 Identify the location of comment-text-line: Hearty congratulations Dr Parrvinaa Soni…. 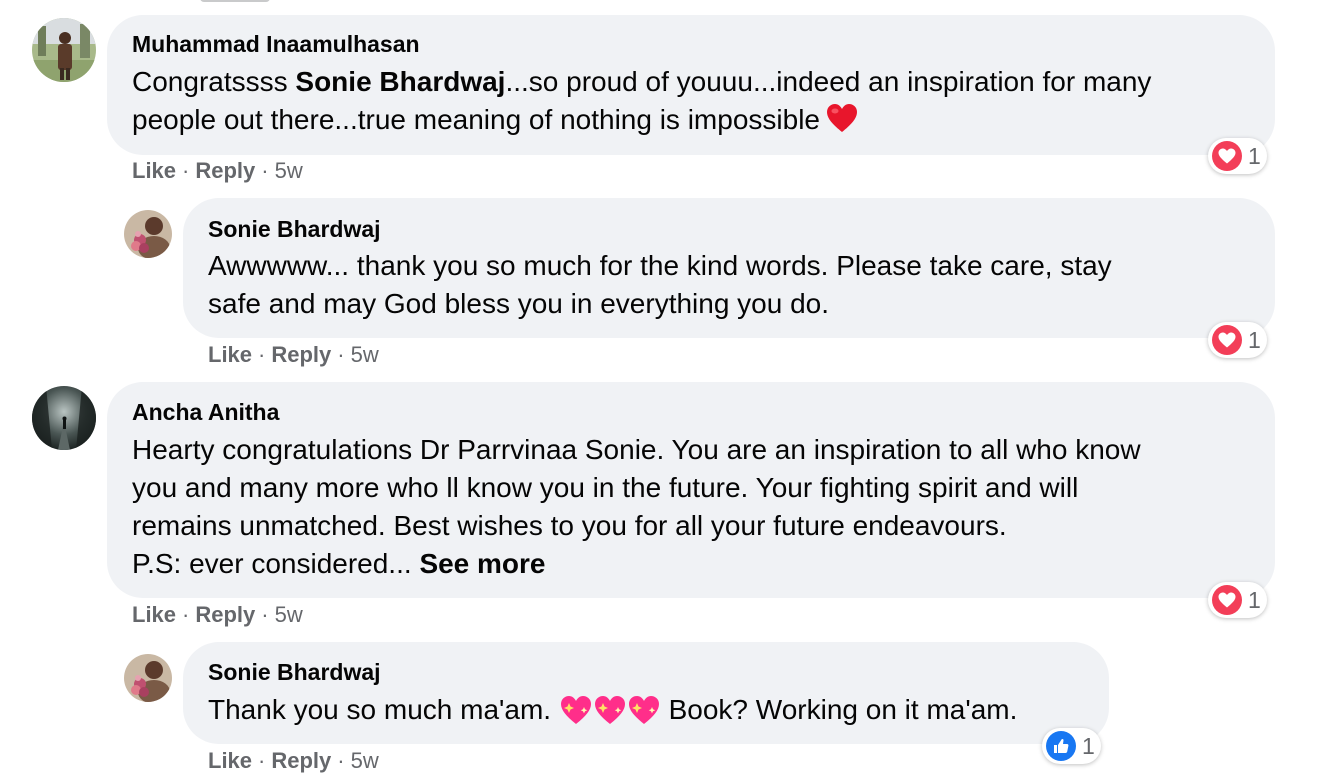
(636, 449).